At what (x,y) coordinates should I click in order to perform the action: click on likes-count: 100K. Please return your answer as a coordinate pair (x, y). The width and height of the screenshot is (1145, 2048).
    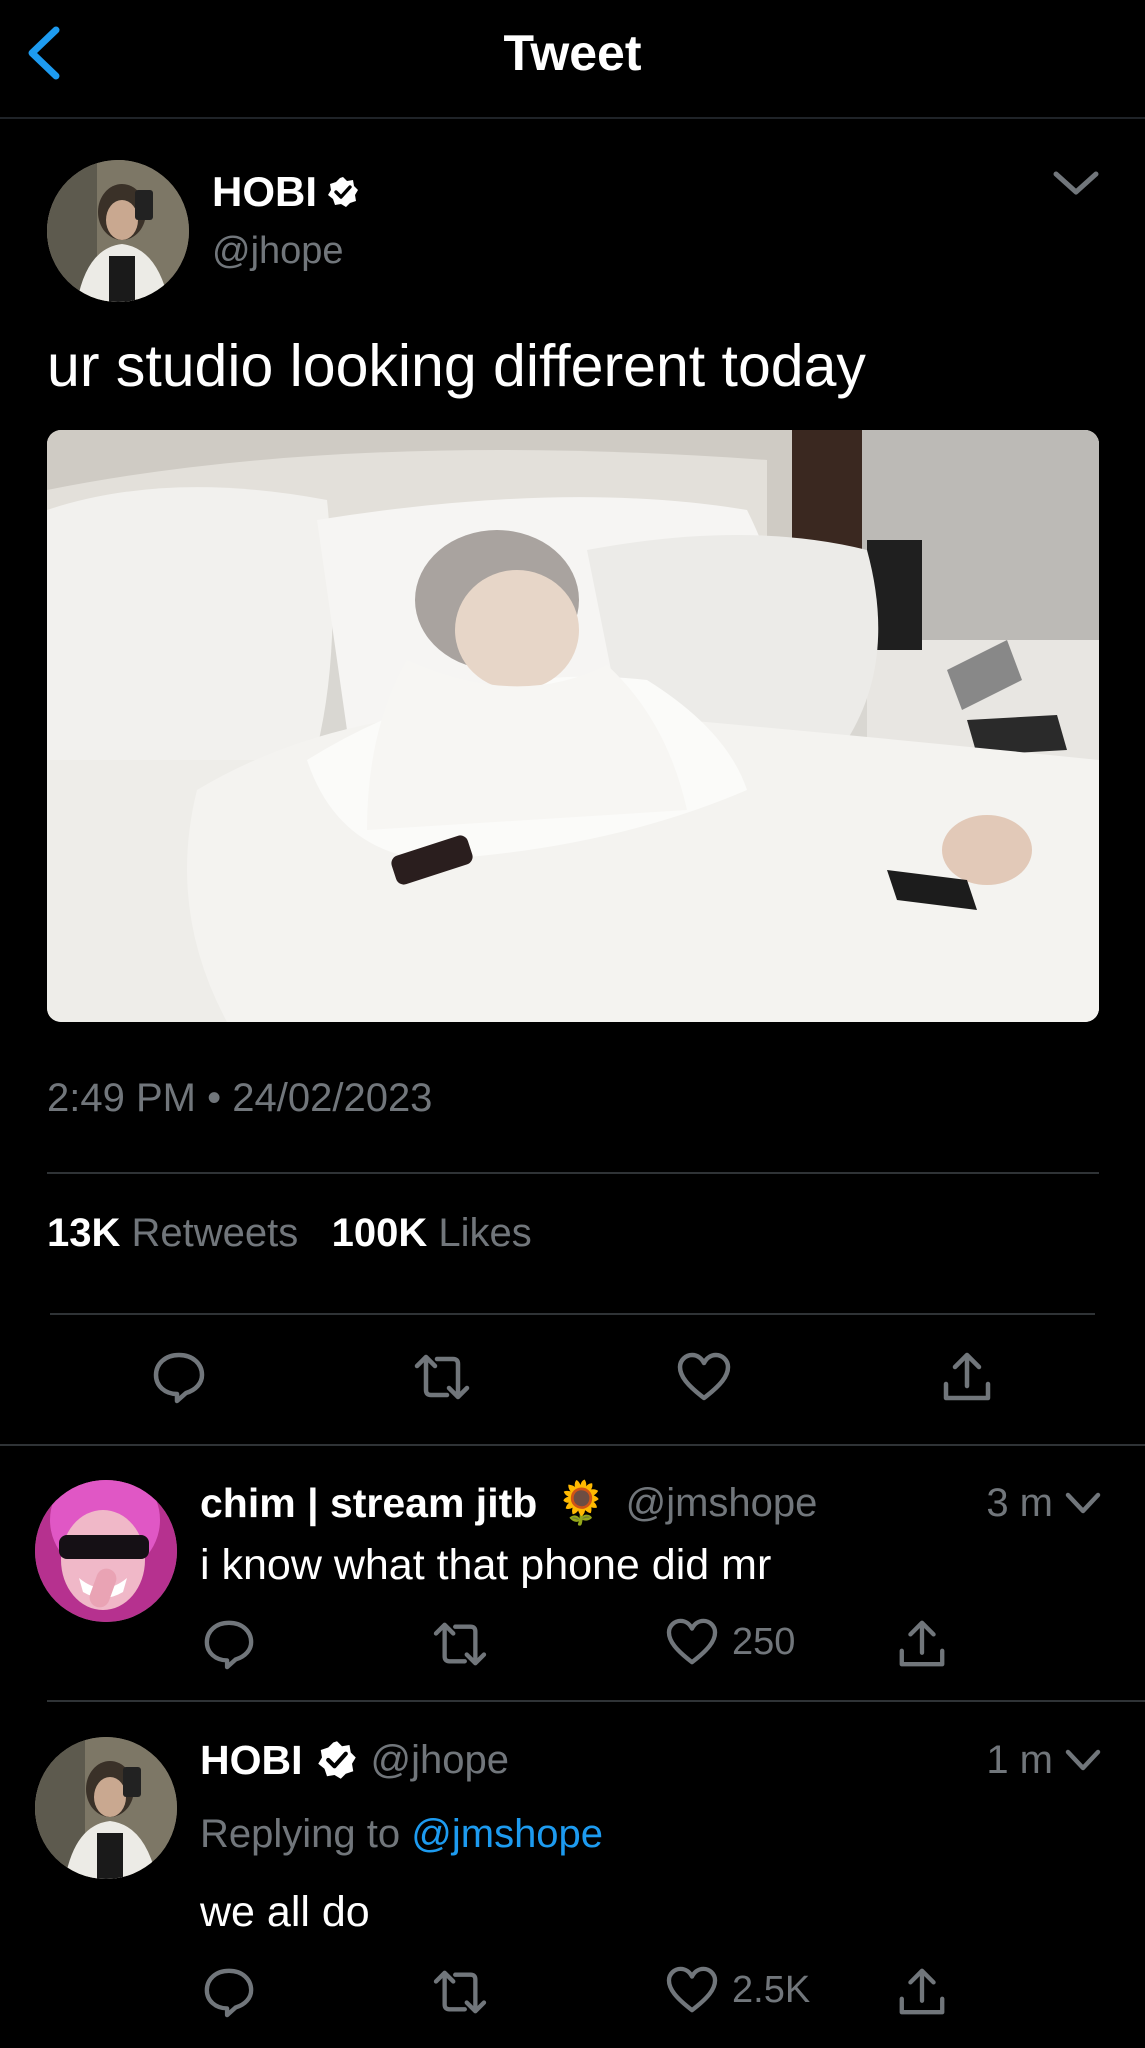
    Looking at the image, I should click on (379, 1233).